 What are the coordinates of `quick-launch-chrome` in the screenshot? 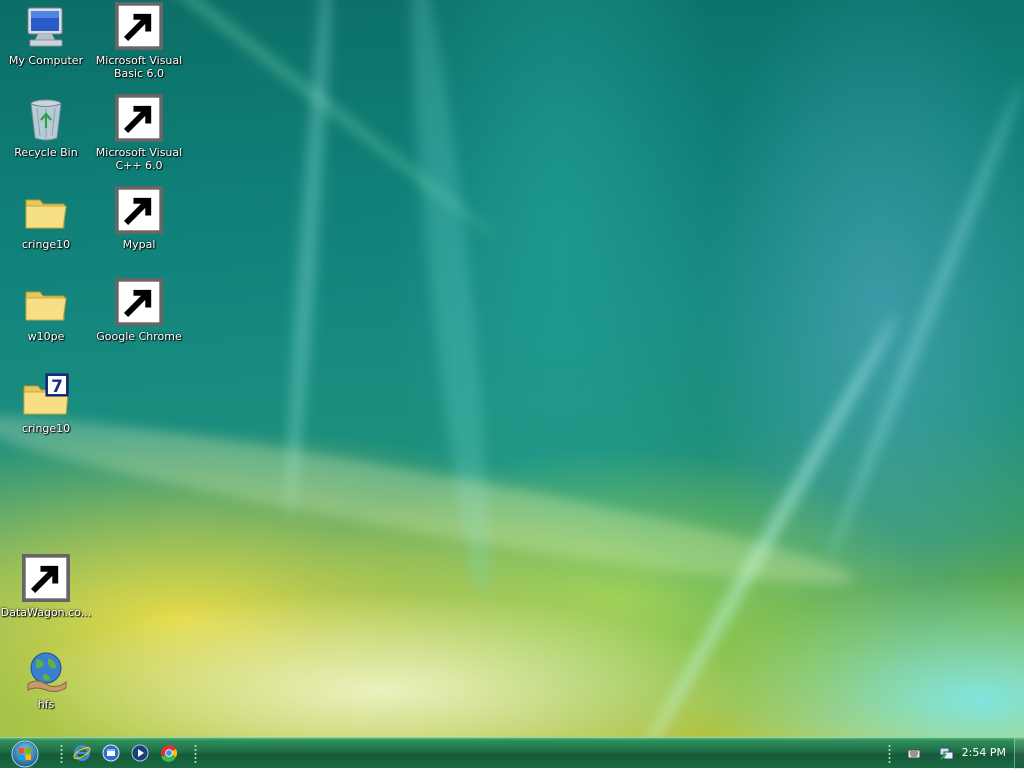 It's located at (169, 753).